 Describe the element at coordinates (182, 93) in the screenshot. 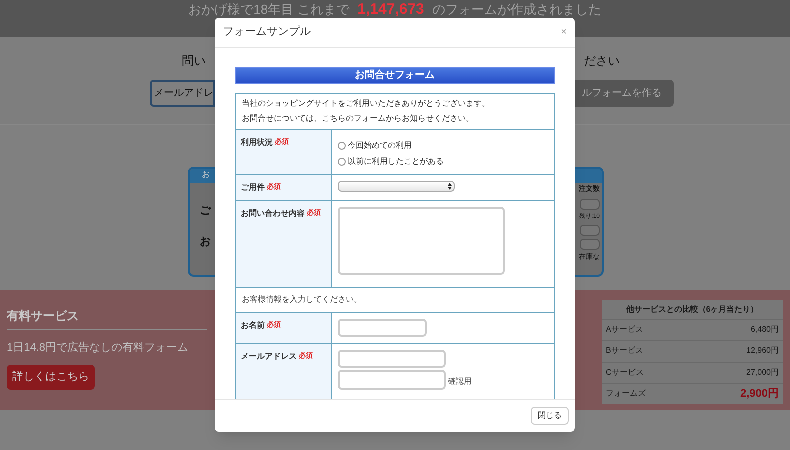

I see `email-field: メールアドレ` at that location.